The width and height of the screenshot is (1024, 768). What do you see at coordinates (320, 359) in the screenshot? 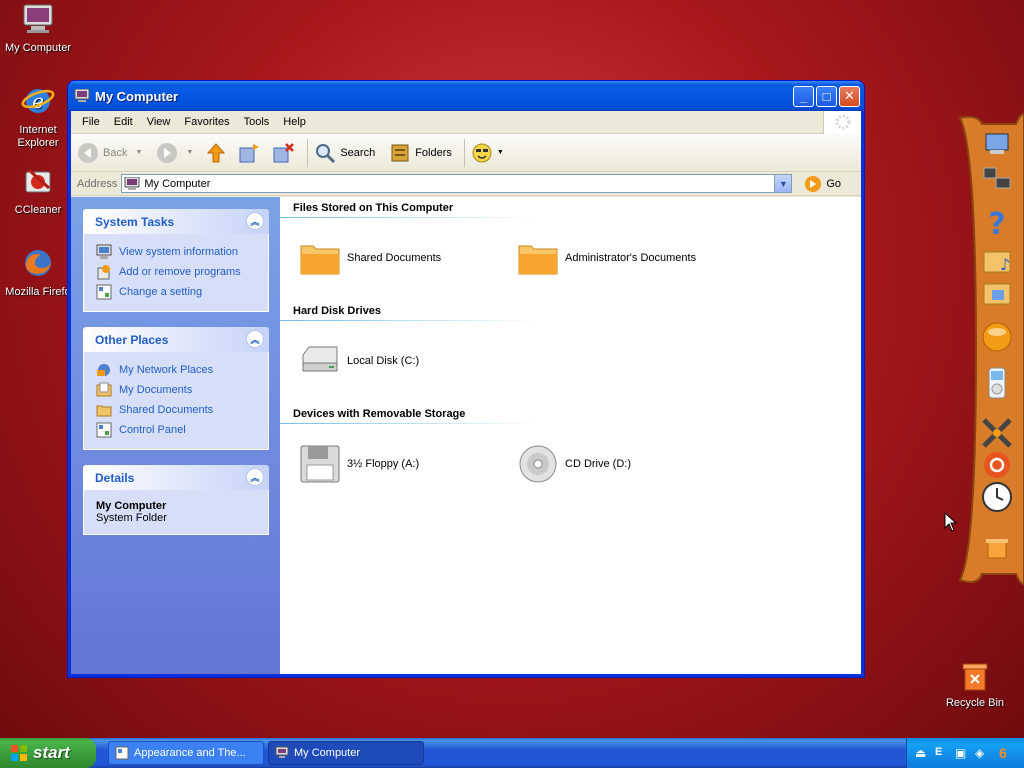
I see `hard-disk-icon` at bounding box center [320, 359].